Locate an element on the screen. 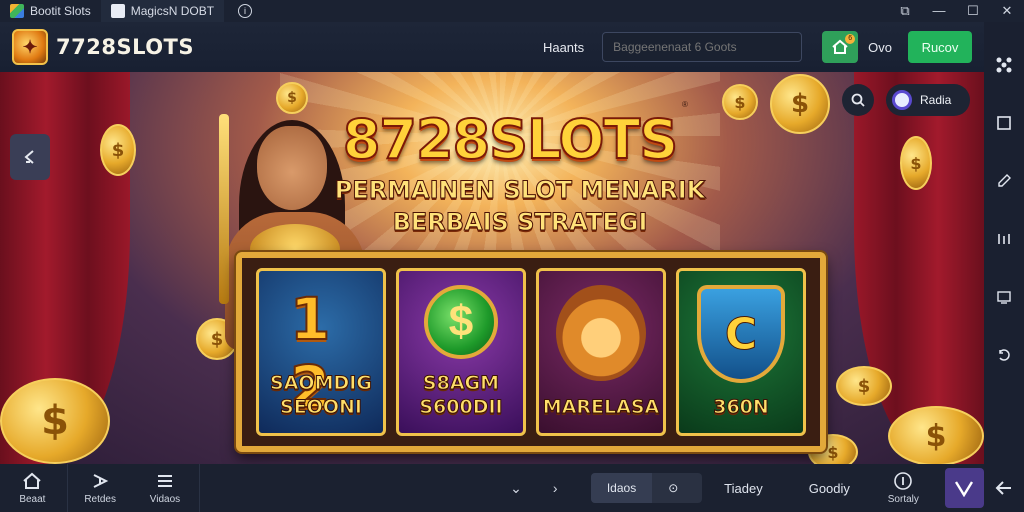  bottom-nav-videos: Vidaos is located at coordinates (165, 488).